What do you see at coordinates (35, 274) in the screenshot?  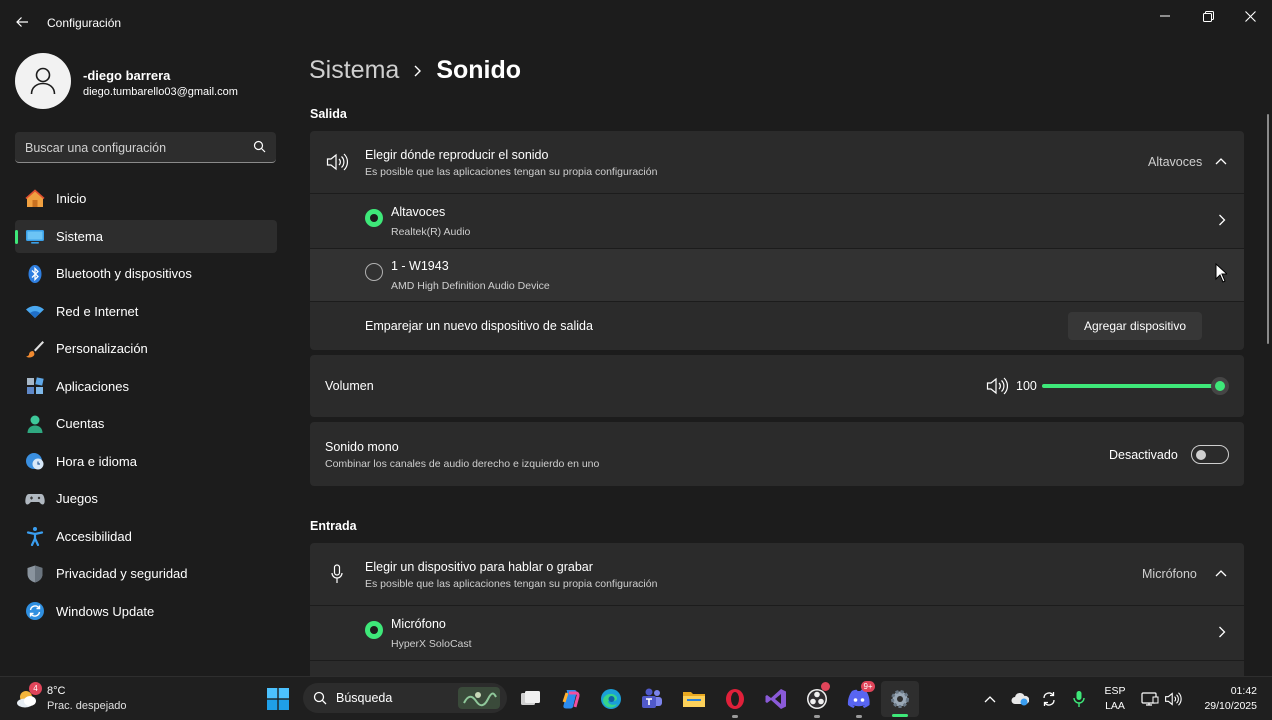 I see `bluetooth-icon` at bounding box center [35, 274].